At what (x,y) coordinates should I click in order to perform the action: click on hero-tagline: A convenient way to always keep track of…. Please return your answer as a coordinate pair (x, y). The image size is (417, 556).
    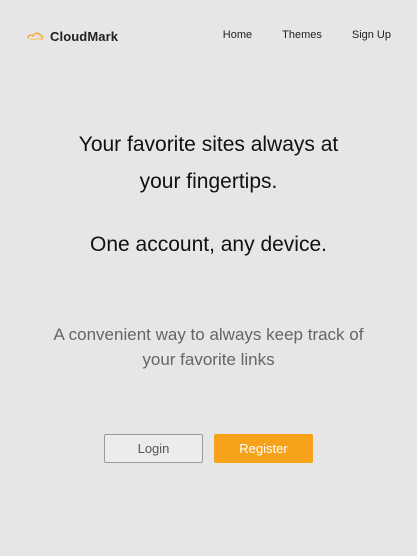
    Looking at the image, I should click on (208, 347).